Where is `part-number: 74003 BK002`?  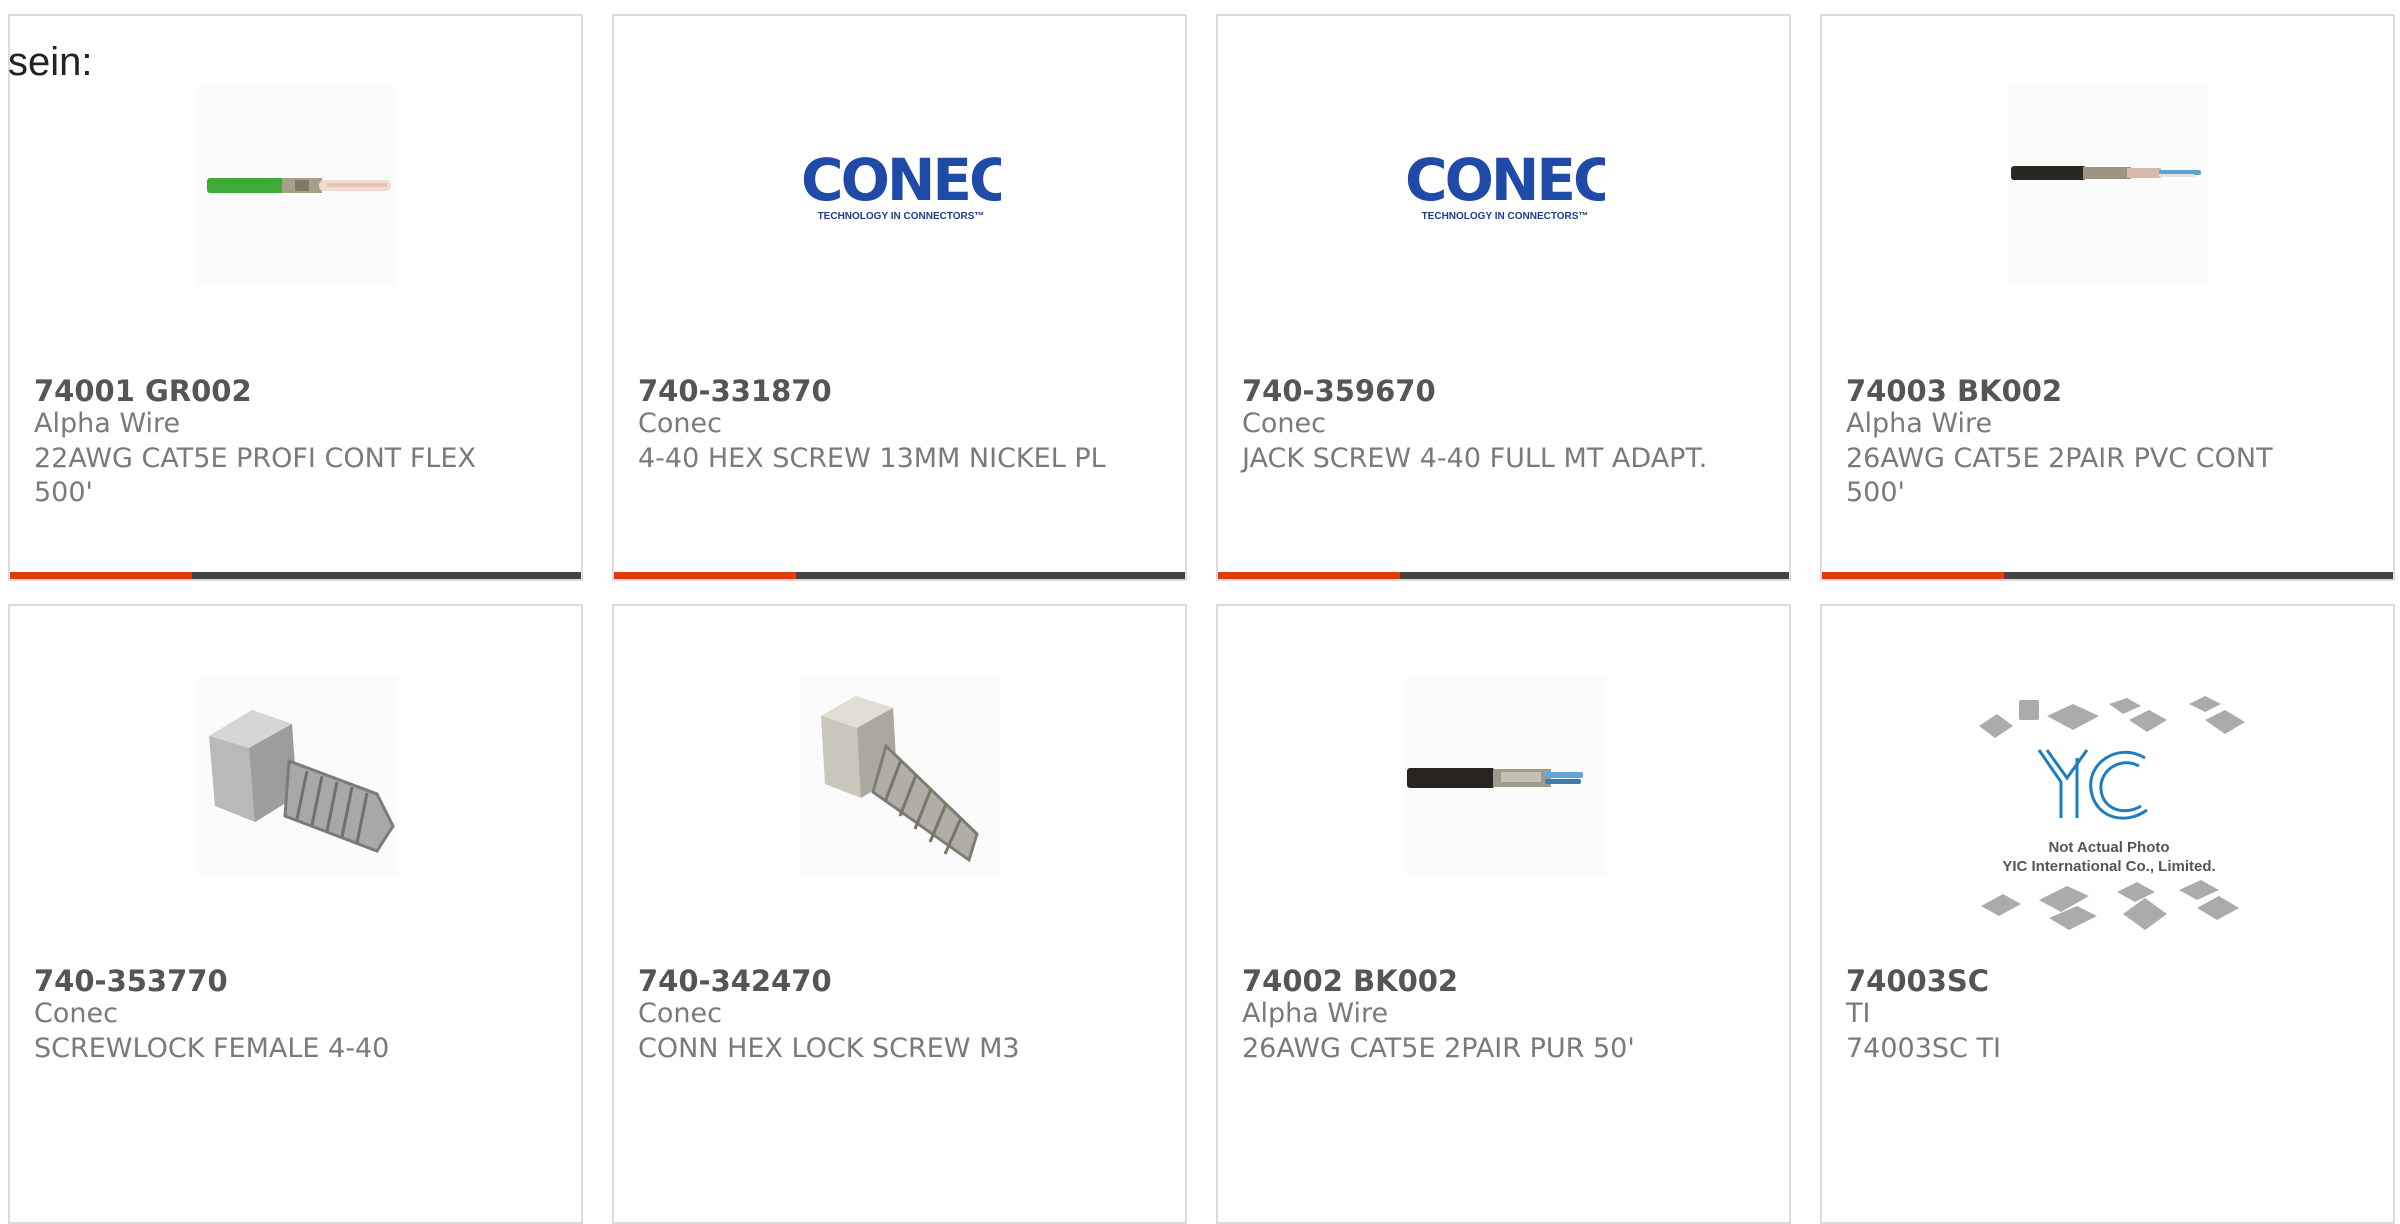 part-number: 74003 BK002 is located at coordinates (1954, 391).